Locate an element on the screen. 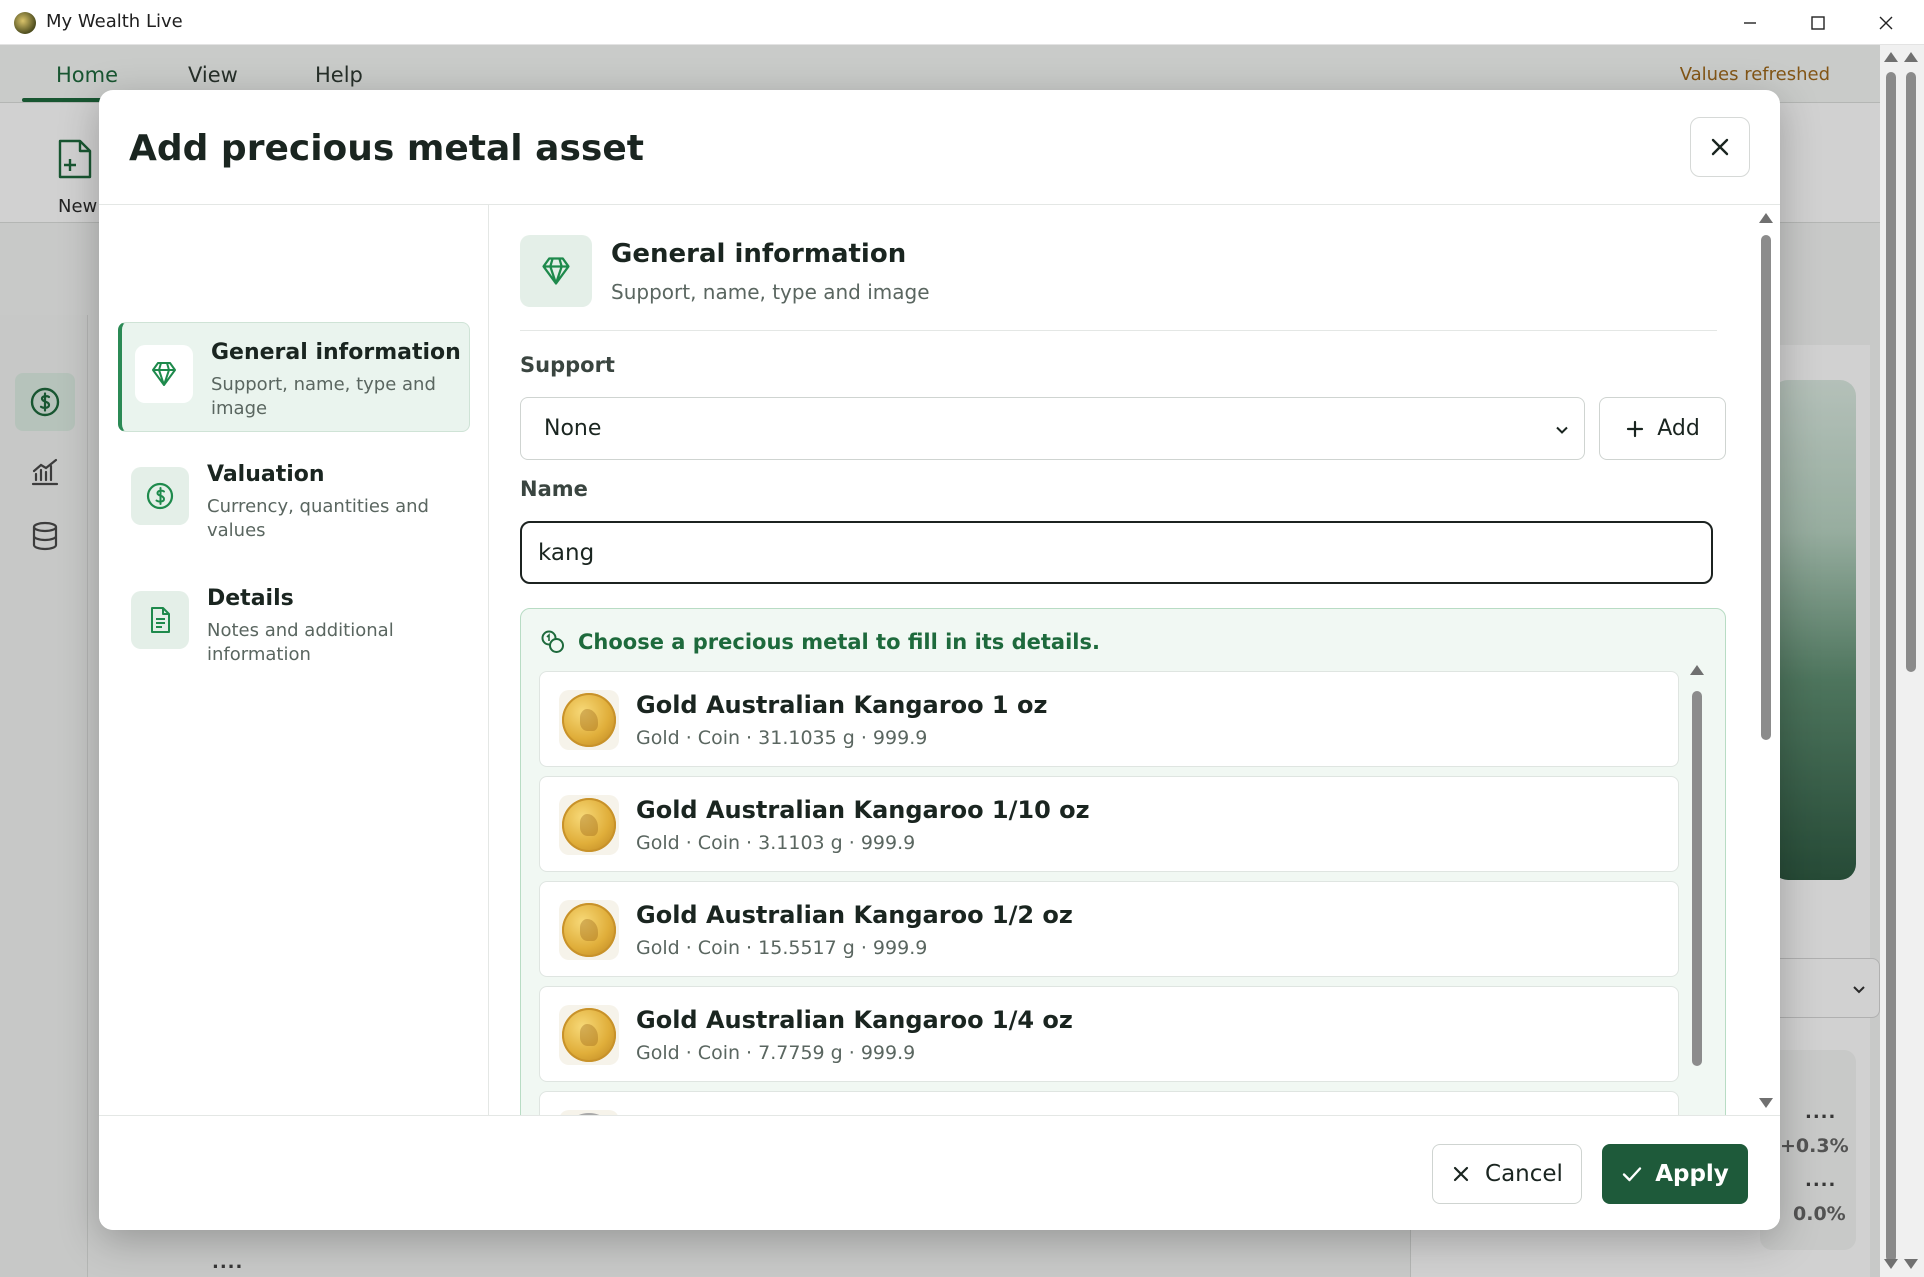 The width and height of the screenshot is (1924, 1277). apply-button: Apply is located at coordinates (1675, 1174).